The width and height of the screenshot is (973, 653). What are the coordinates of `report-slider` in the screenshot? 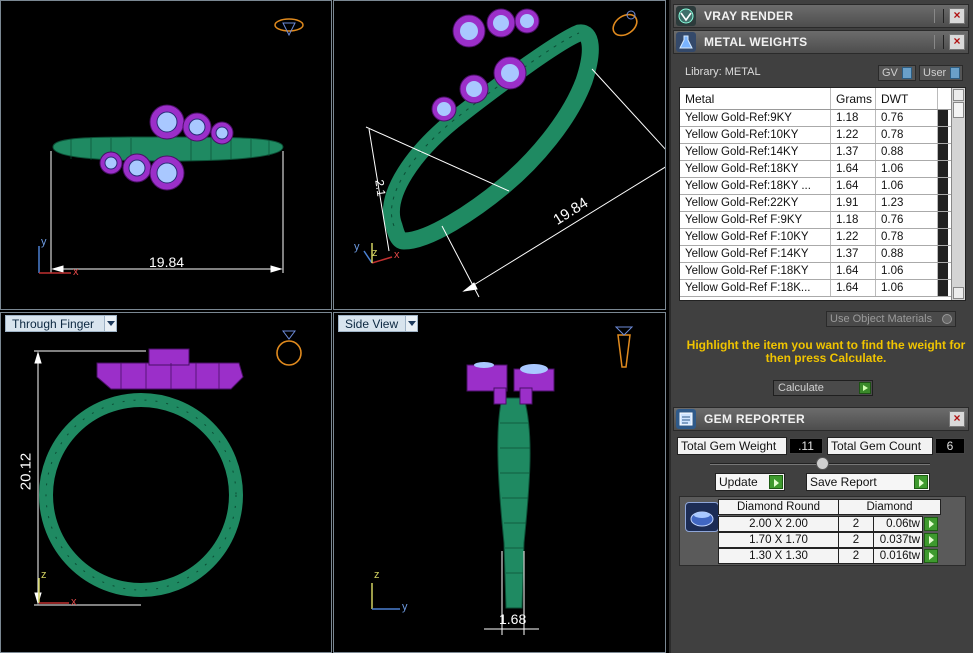 It's located at (820, 463).